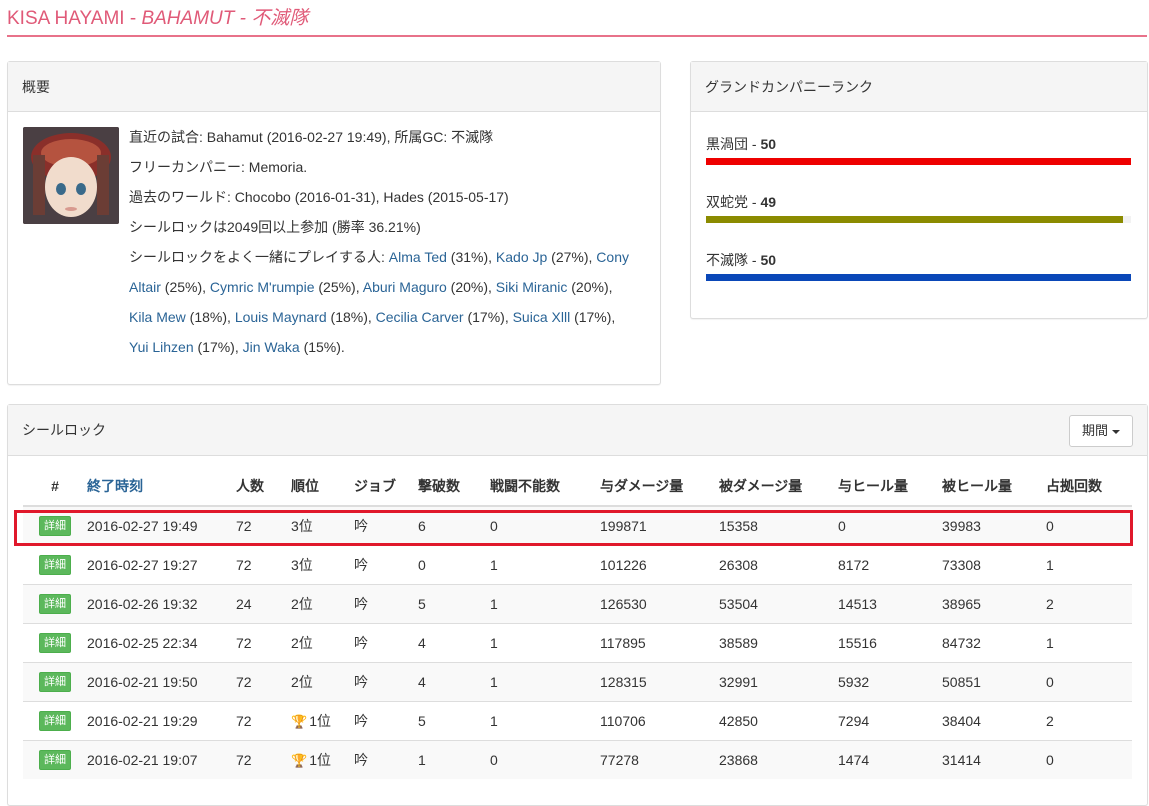 The height and width of the screenshot is (806, 1149). Describe the element at coordinates (161, 643) in the screenshot. I see `cell-time: 2016-02-25 22:34` at that location.